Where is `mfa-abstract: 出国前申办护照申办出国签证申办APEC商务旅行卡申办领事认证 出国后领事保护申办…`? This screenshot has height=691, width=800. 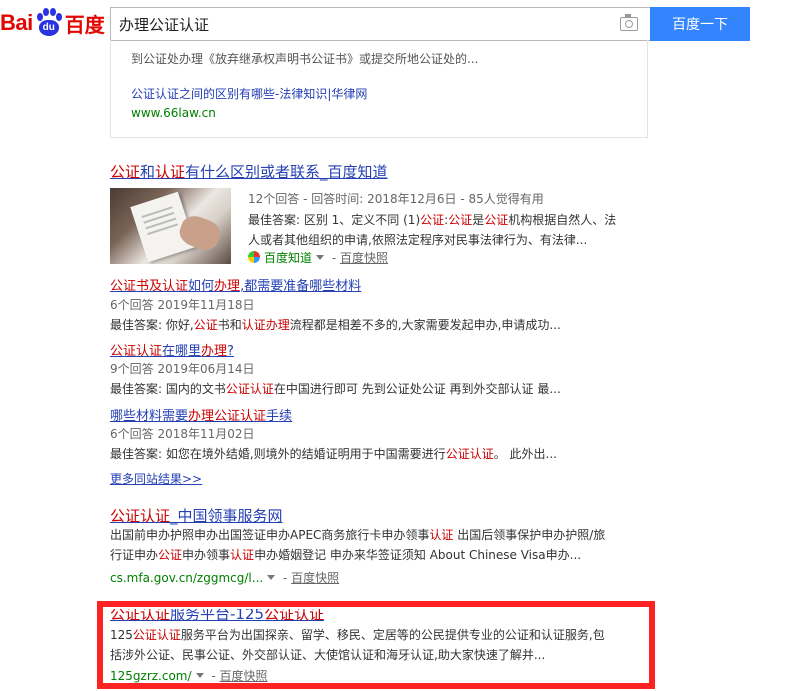
mfa-abstract: 出国前申办护照申办出国签证申办APEC商务旅行卡申办领事认证 出国后领事保护申办… is located at coordinates (382, 545).